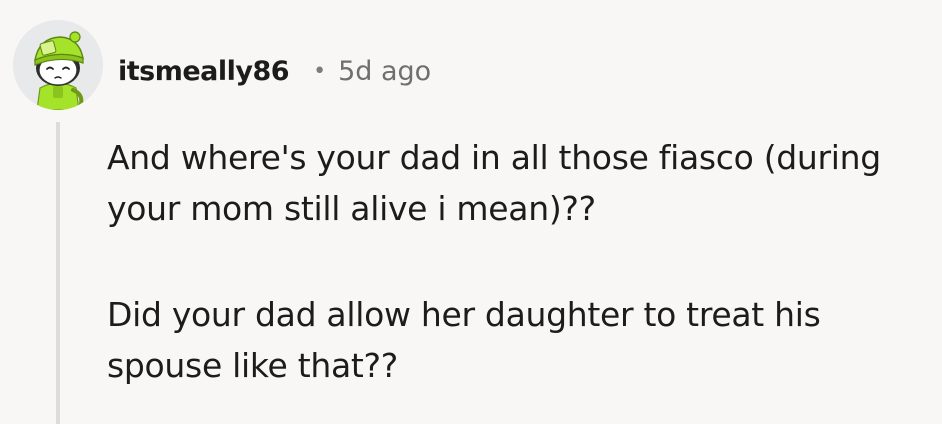 The height and width of the screenshot is (424, 942). What do you see at coordinates (384, 71) in the screenshot?
I see `comment-timestamp: 5d ago` at bounding box center [384, 71].